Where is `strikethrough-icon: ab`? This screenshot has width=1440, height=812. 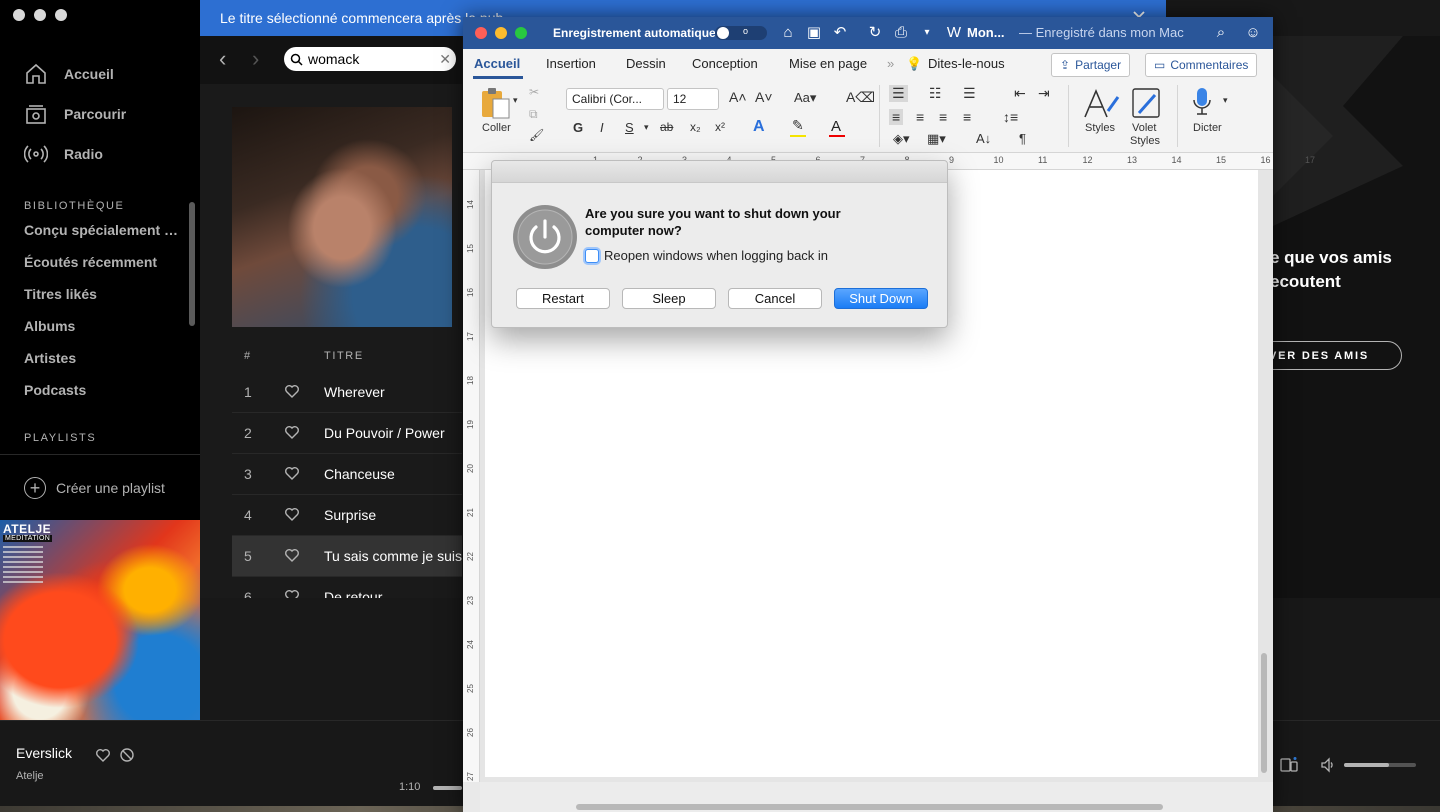
strikethrough-icon: ab is located at coordinates (666, 127).